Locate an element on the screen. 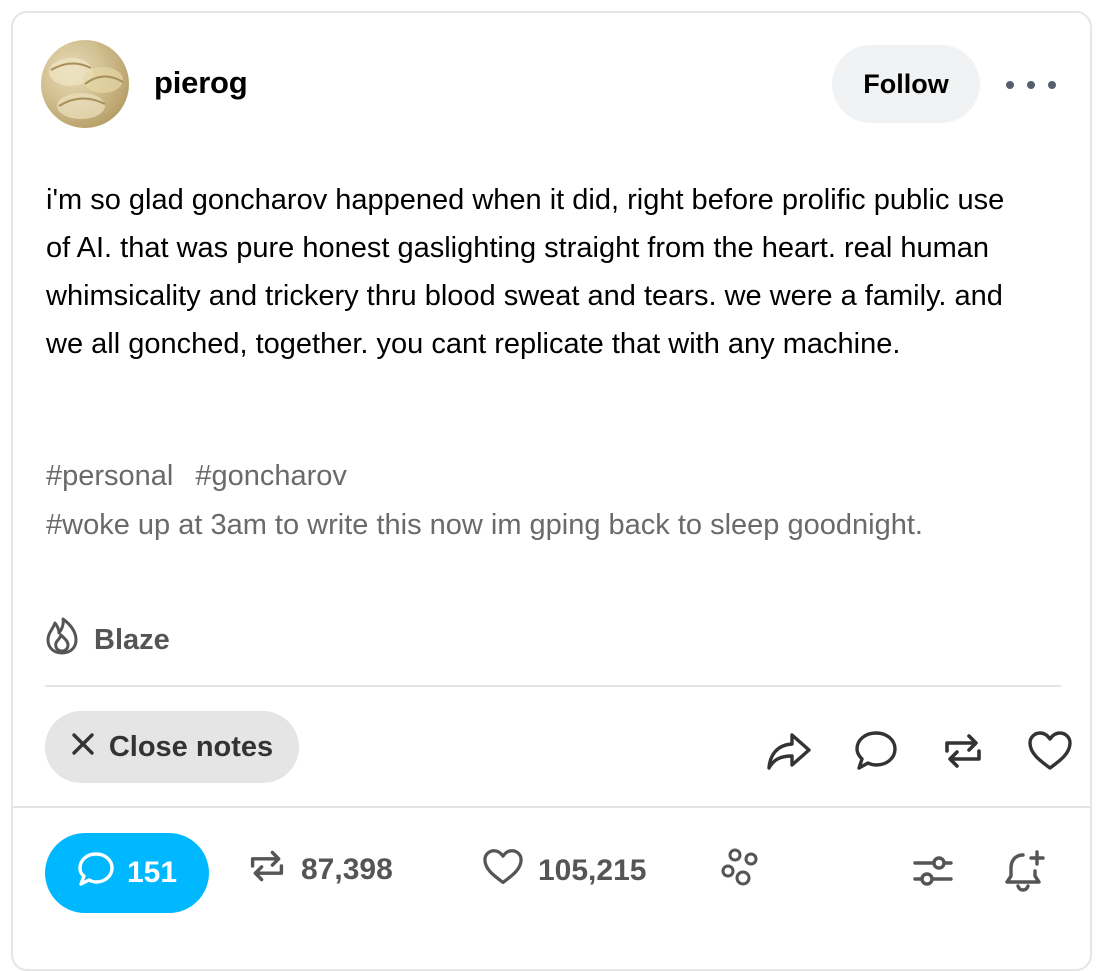 This screenshot has width=1106, height=971. follow-button: Follow is located at coordinates (906, 84).